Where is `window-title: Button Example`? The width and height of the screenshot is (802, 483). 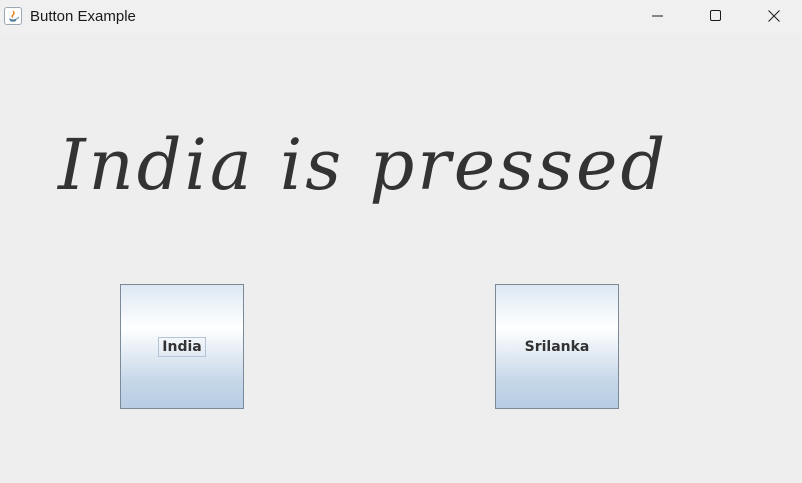 window-title: Button Example is located at coordinates (83, 16).